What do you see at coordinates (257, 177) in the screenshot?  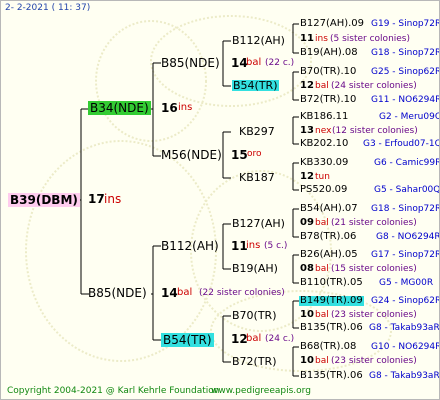 I see `gen3-b2: KB187` at bounding box center [257, 177].